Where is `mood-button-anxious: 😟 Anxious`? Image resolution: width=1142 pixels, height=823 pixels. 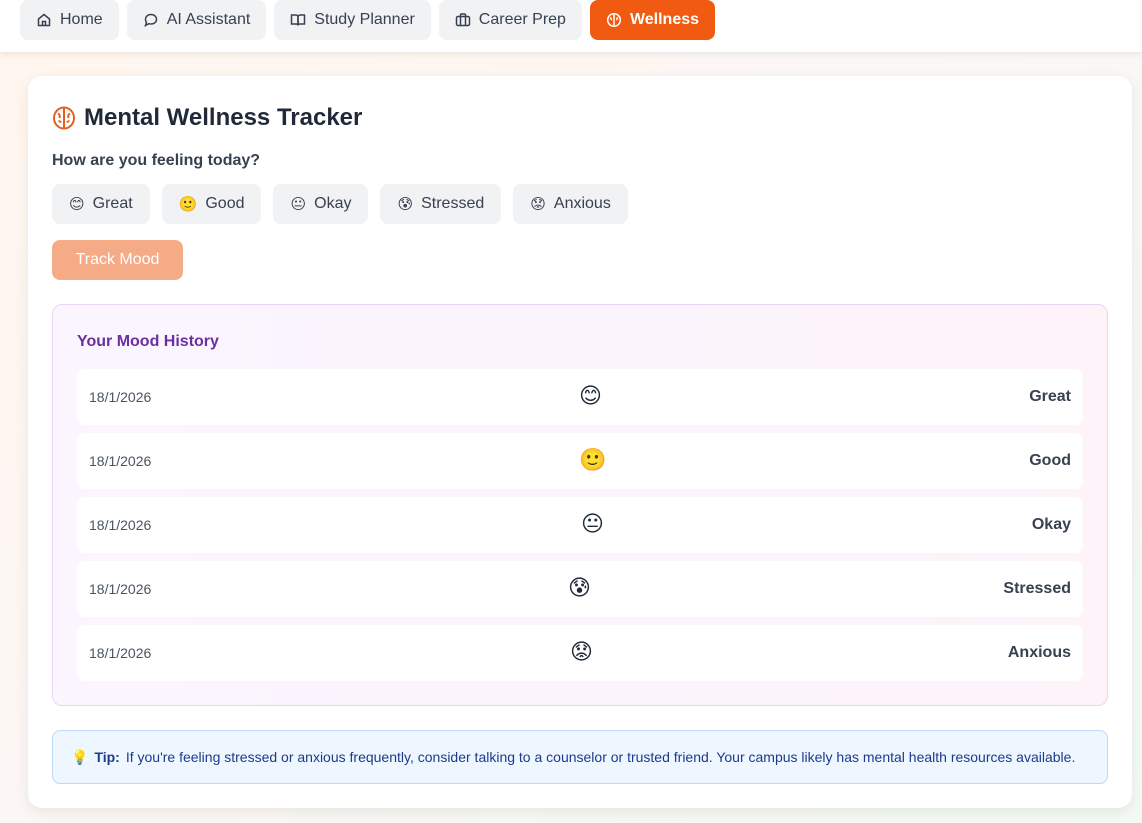
mood-button-anxious: 😟 Anxious is located at coordinates (570, 204).